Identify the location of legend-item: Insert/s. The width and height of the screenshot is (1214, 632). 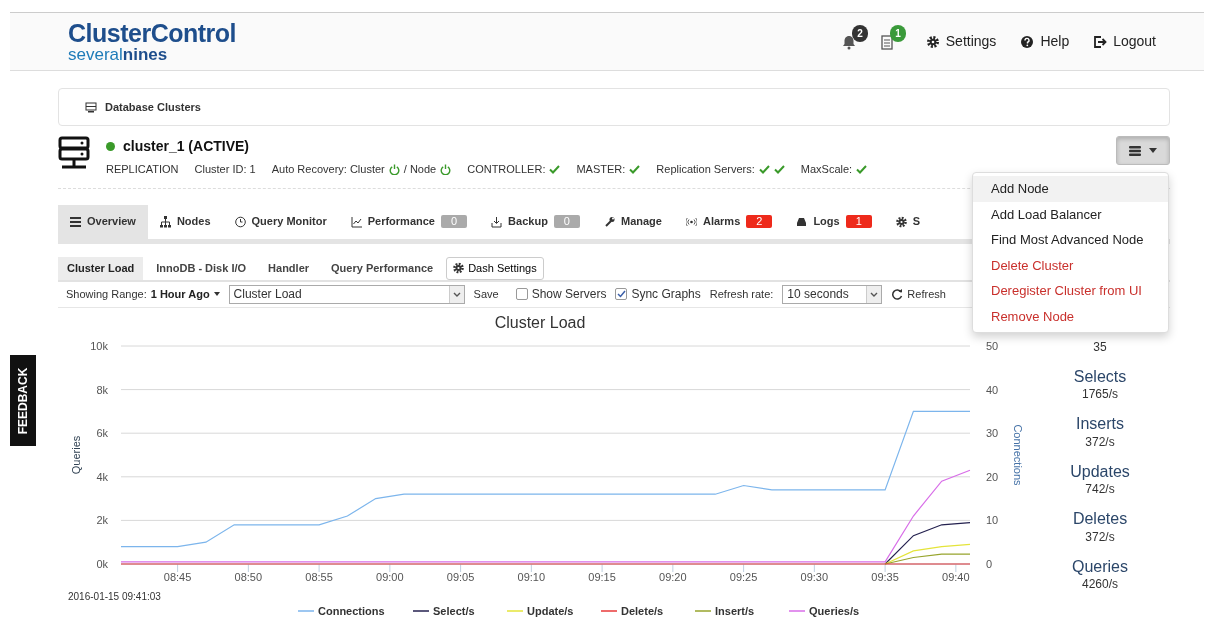
(724, 610).